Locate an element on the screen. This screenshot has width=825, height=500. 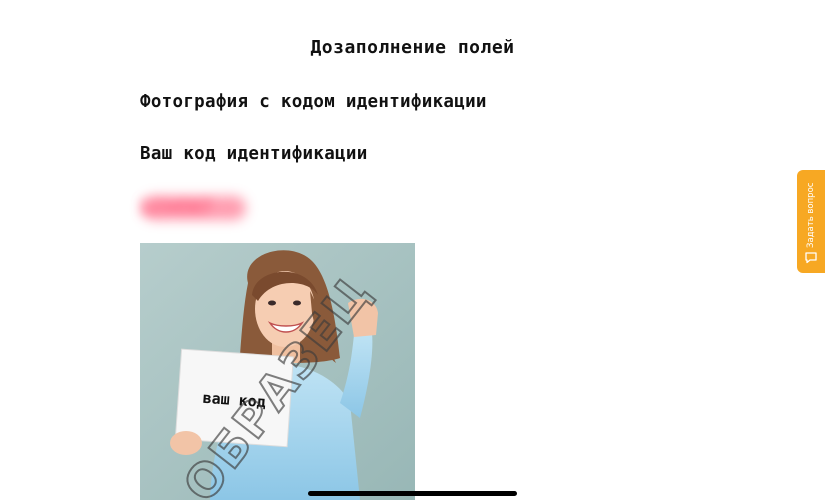
ask-question-label: Задать вопрос is located at coordinates (811, 215).